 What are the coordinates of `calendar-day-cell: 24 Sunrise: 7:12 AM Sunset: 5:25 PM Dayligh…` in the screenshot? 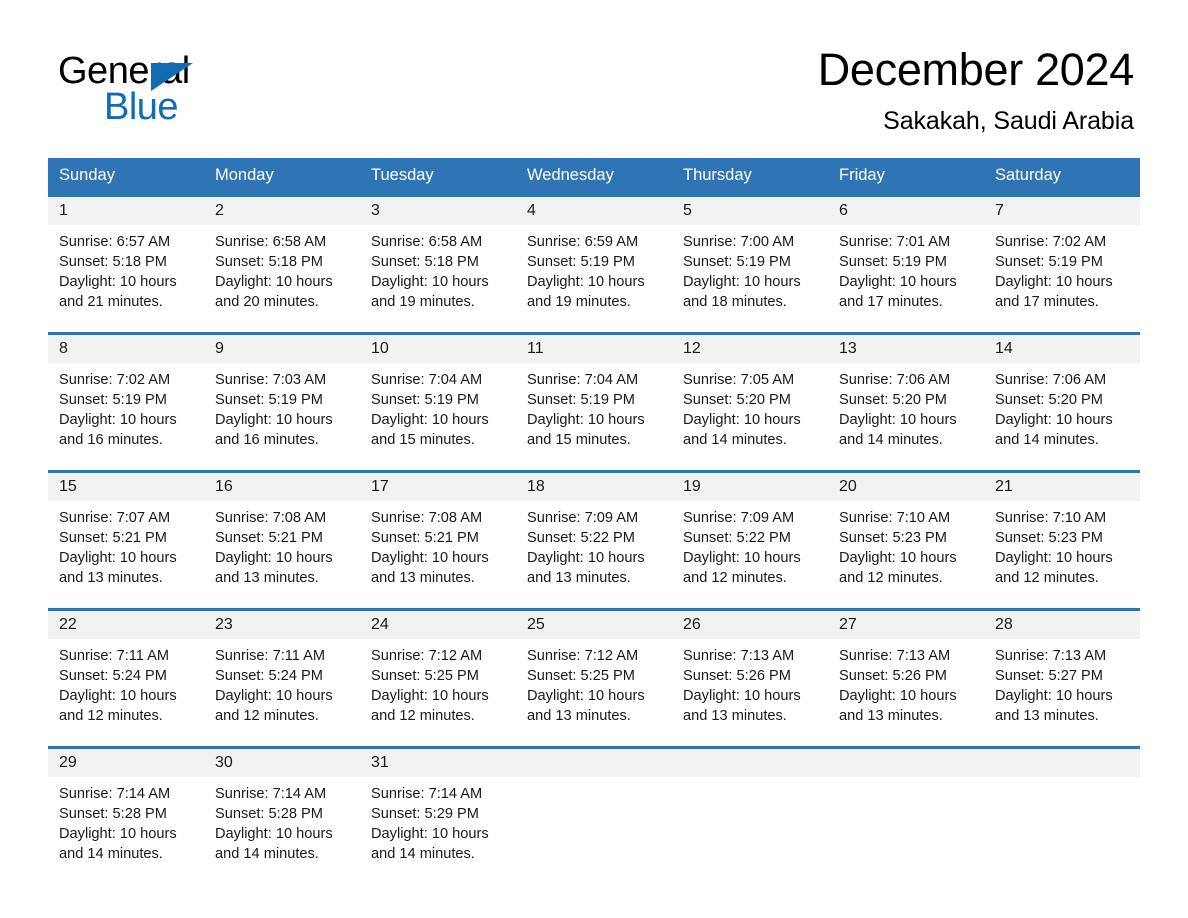 It's located at (438, 677).